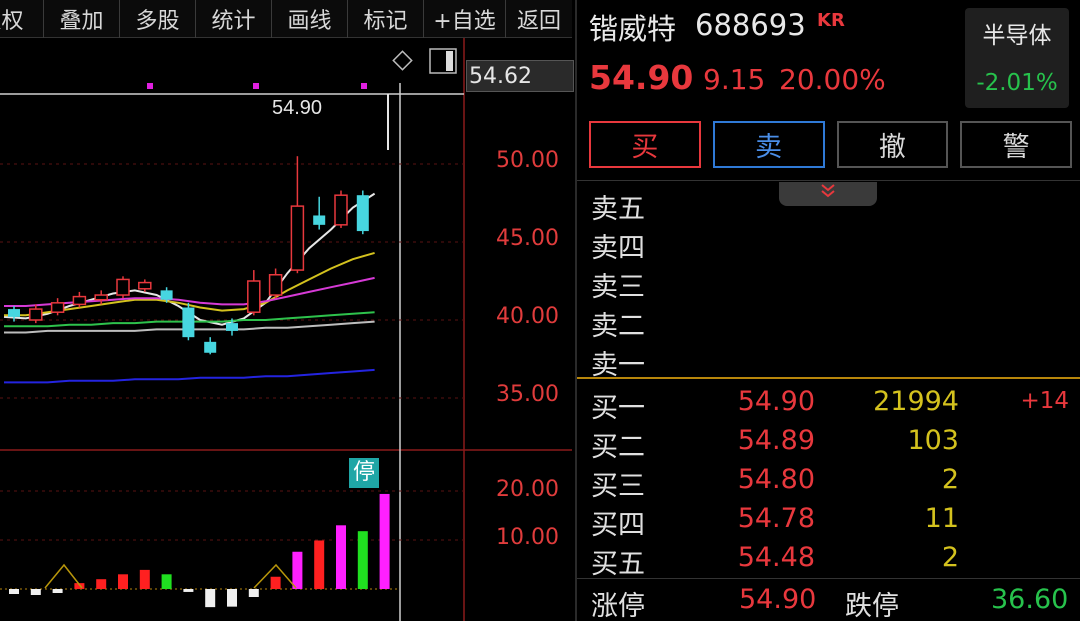 Image resolution: width=1080 pixels, height=621 pixels. I want to click on limit-price-label: 54.90, so click(297, 108).